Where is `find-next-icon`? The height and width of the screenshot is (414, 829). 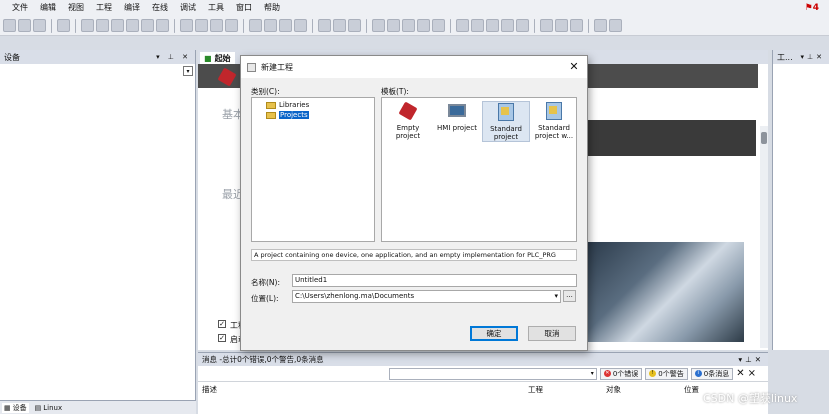 find-next-icon is located at coordinates (201, 25).